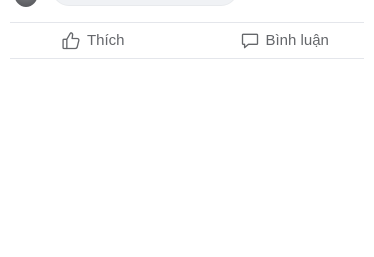 The height and width of the screenshot is (257, 374). I want to click on comment-composer-row, so click(187, 6).